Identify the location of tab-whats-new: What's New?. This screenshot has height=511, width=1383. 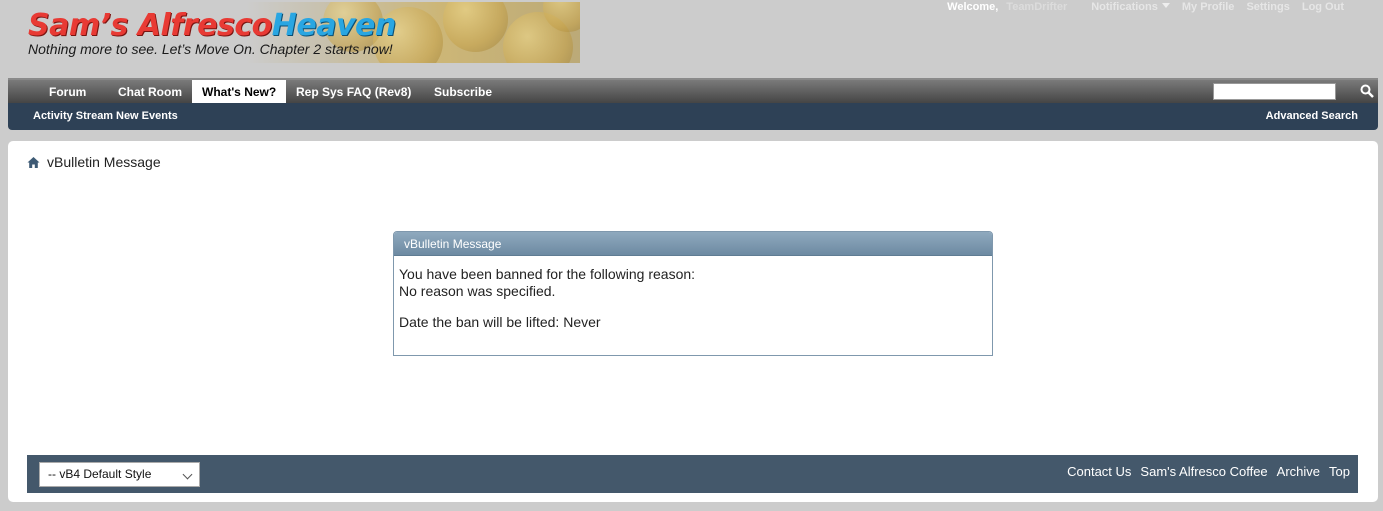
(239, 92).